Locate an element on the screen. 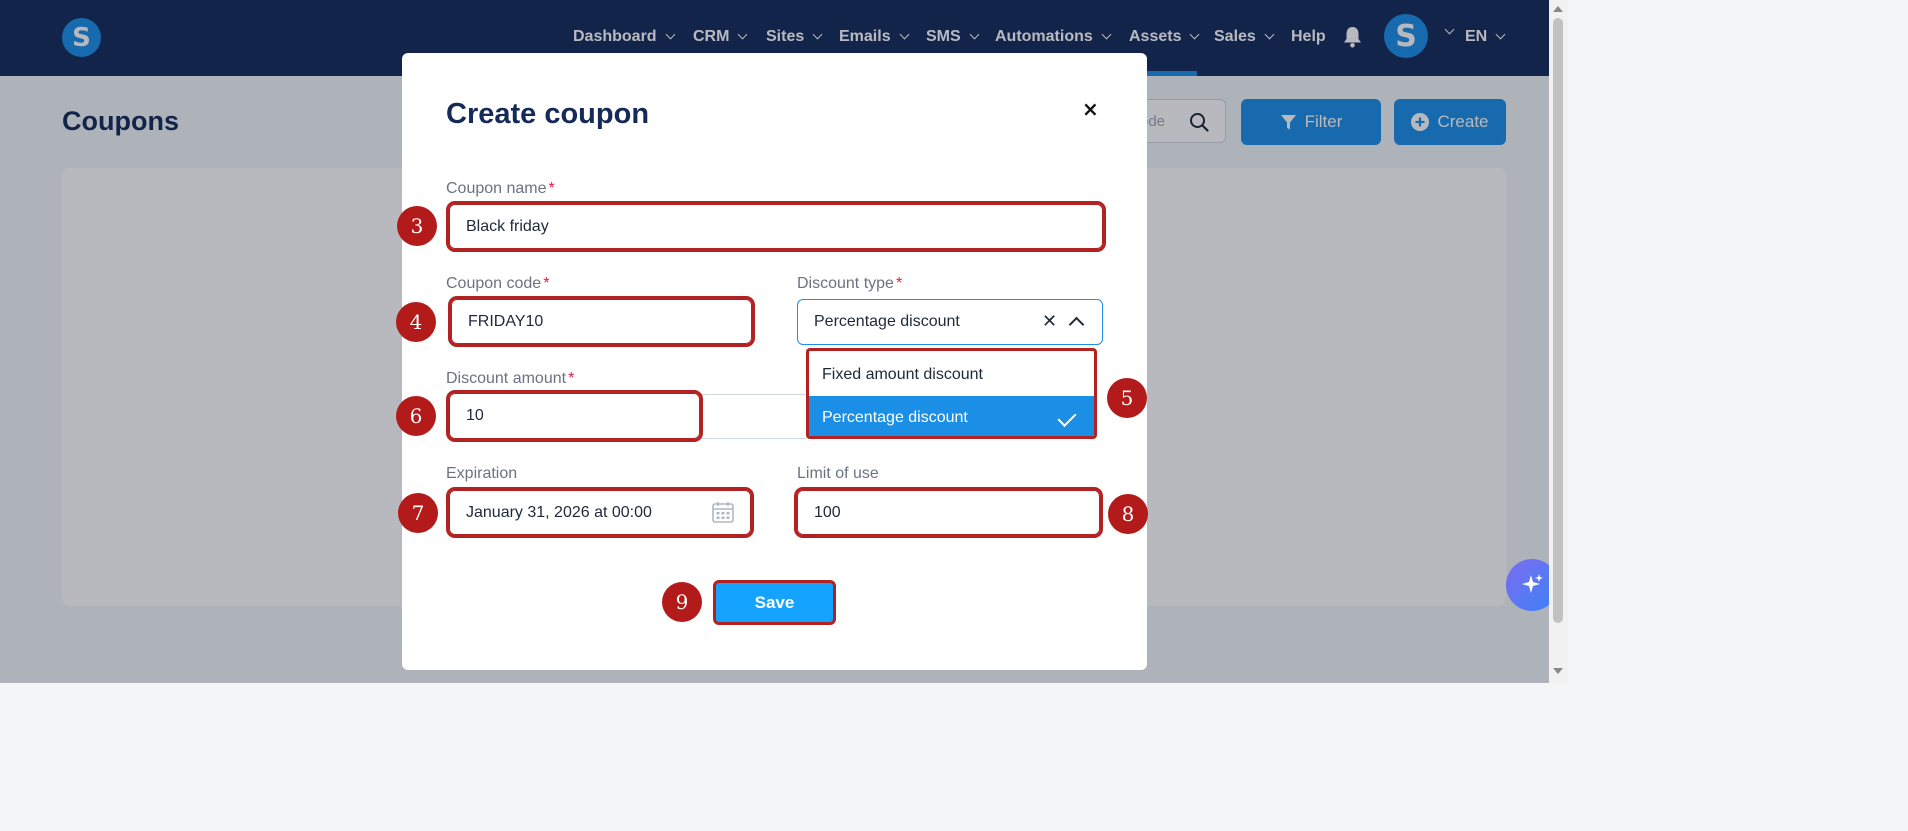 This screenshot has width=1908, height=831. clear-selection-icon: ✕ is located at coordinates (1049, 321).